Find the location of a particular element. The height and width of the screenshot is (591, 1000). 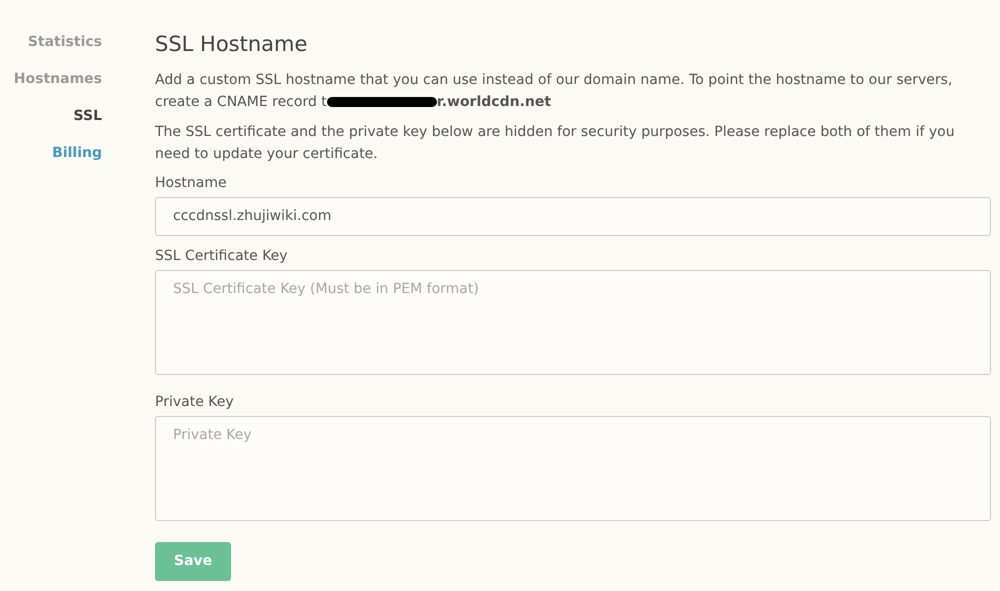

sidebar-item: Hostnames is located at coordinates (59, 79).